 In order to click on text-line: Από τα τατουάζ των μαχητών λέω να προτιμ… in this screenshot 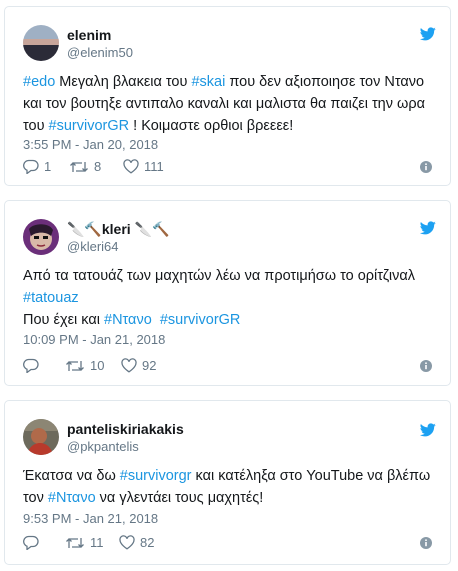, I will do `click(229, 276)`.